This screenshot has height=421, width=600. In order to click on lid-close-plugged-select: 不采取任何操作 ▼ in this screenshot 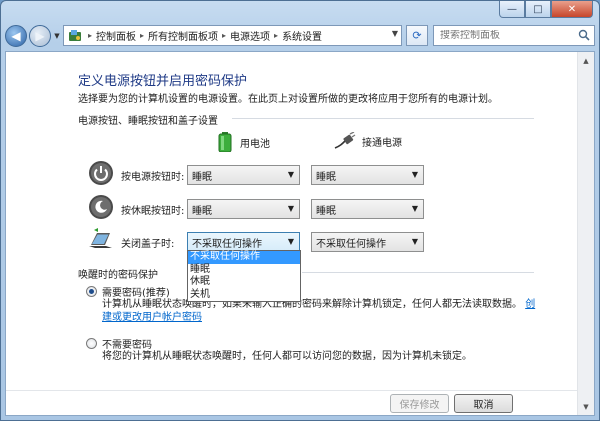, I will do `click(367, 242)`.